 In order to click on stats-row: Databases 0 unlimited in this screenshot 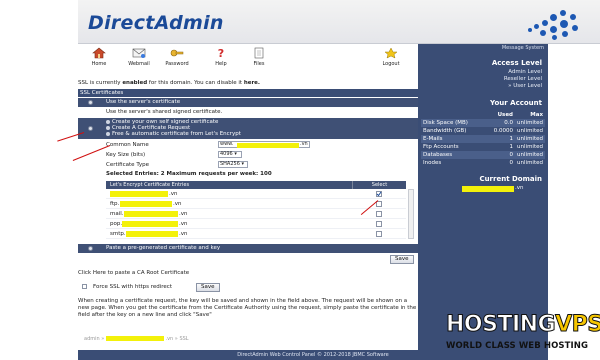, I will do `click(483, 155)`.